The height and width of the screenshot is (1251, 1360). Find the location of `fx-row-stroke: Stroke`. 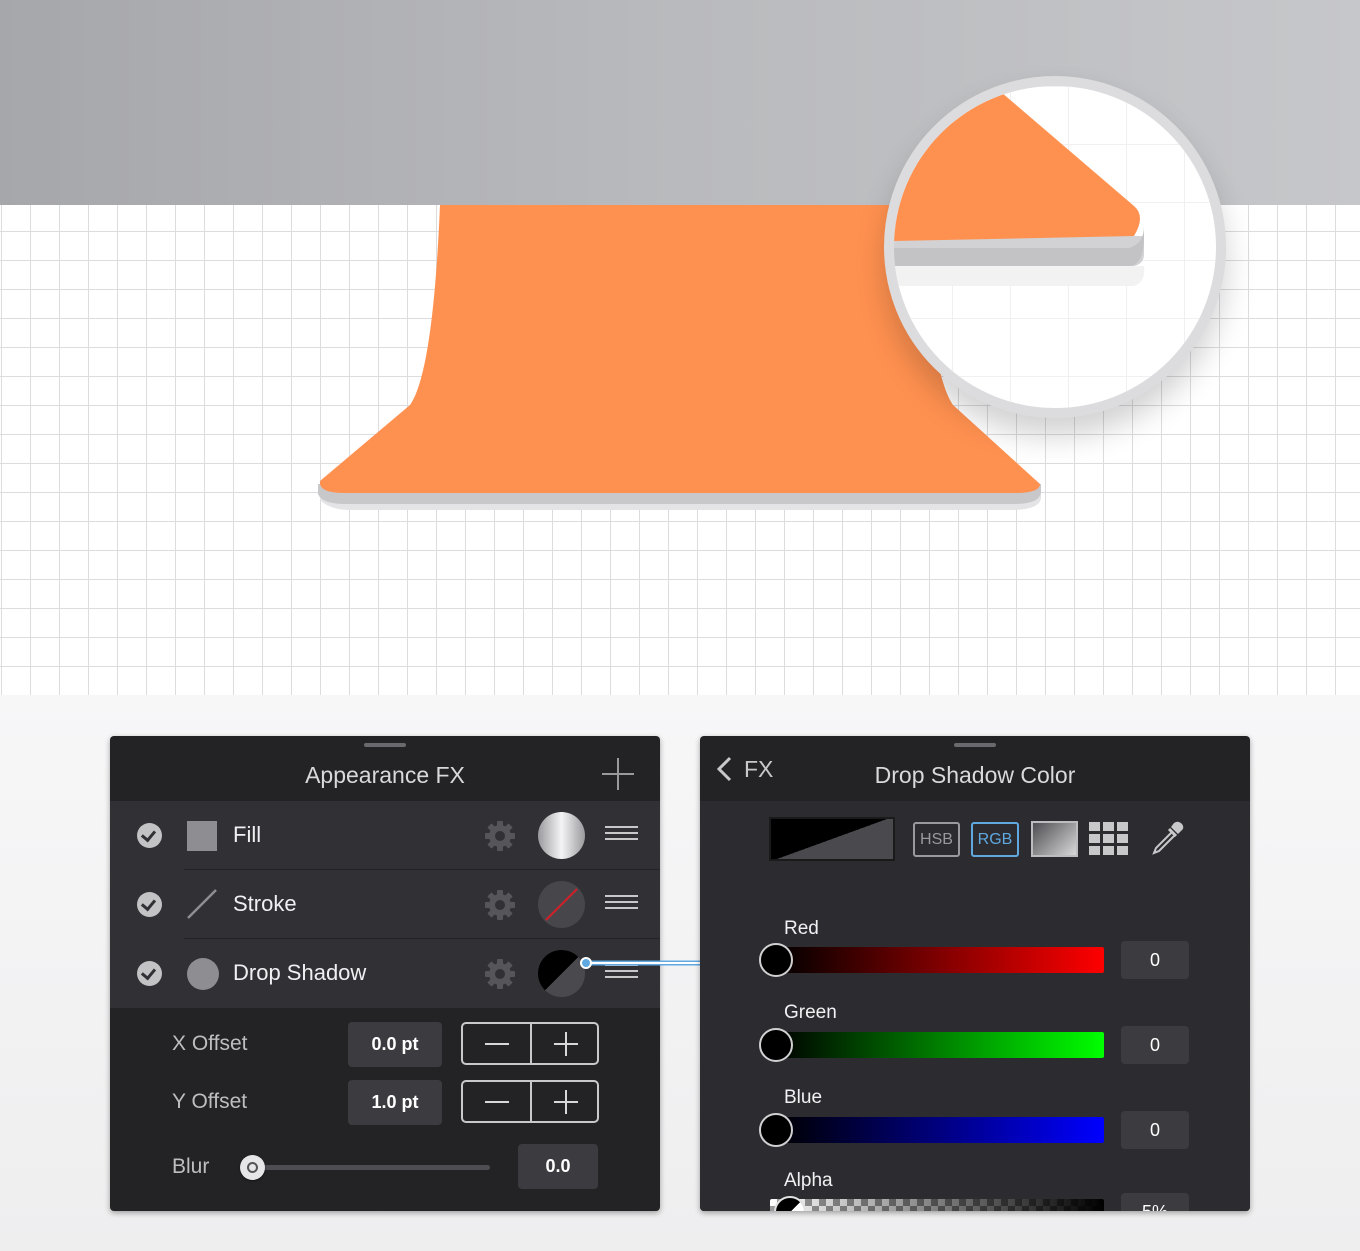

fx-row-stroke: Stroke is located at coordinates (385, 904).